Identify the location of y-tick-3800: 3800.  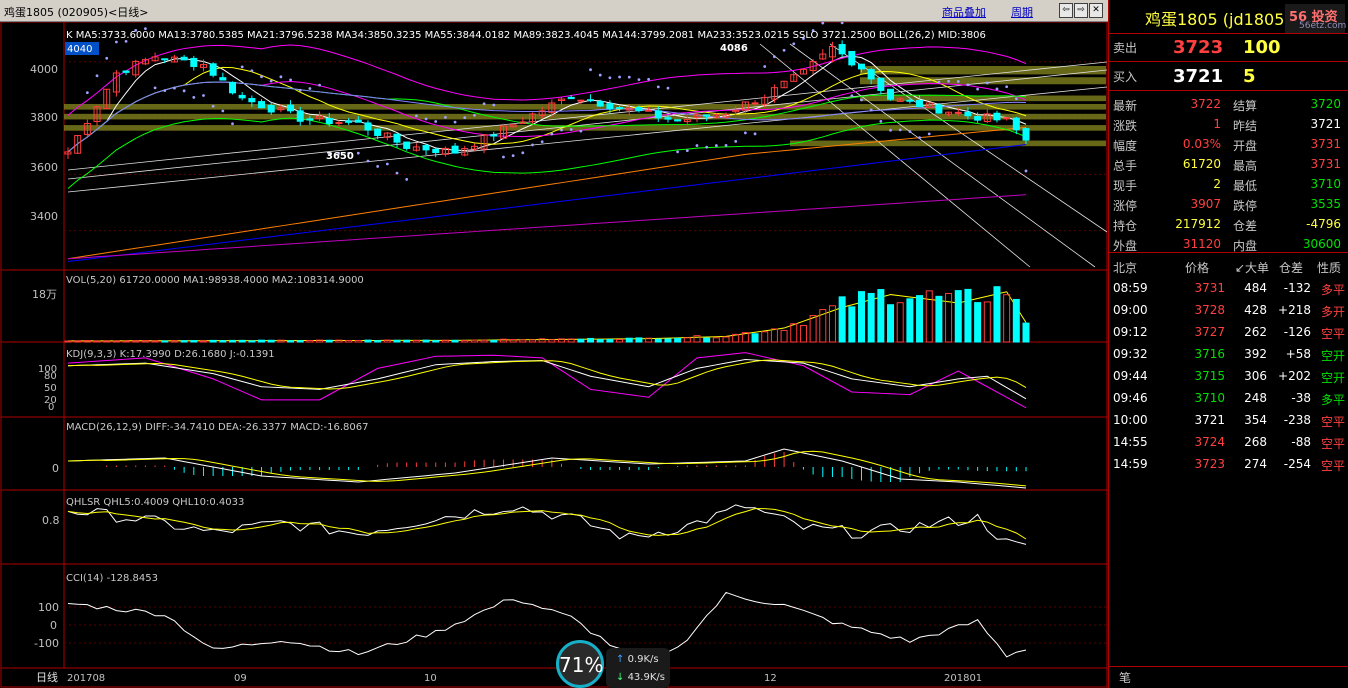
(44, 117).